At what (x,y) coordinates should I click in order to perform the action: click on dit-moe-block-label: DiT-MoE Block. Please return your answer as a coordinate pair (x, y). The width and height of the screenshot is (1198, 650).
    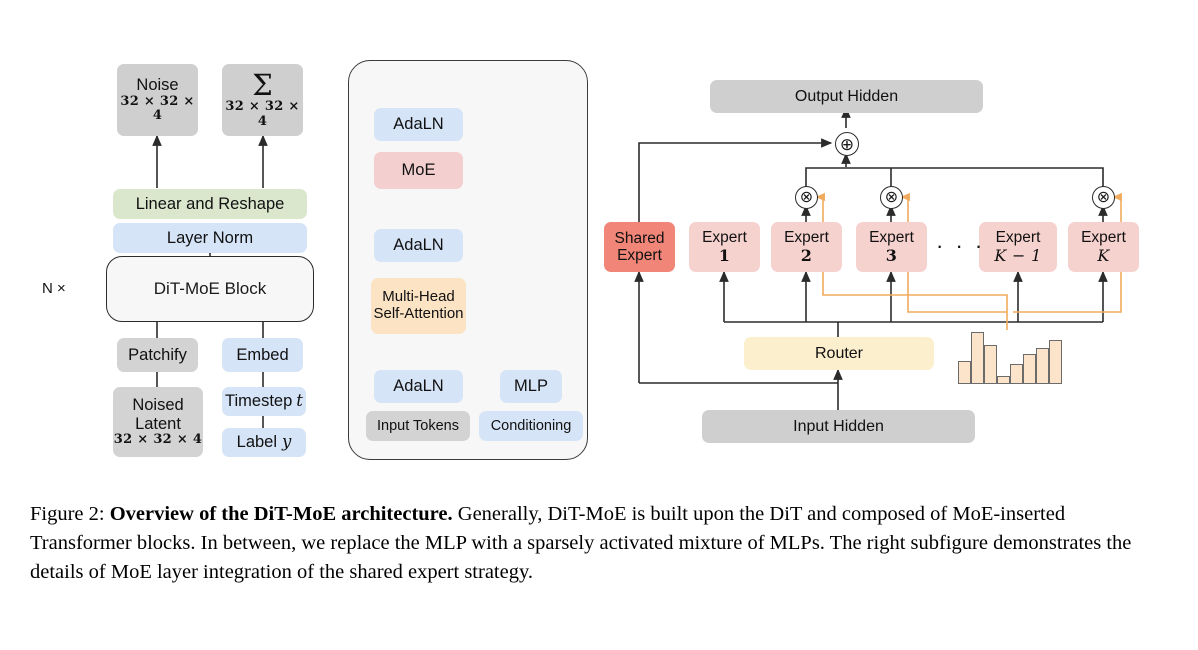
    Looking at the image, I should click on (210, 288).